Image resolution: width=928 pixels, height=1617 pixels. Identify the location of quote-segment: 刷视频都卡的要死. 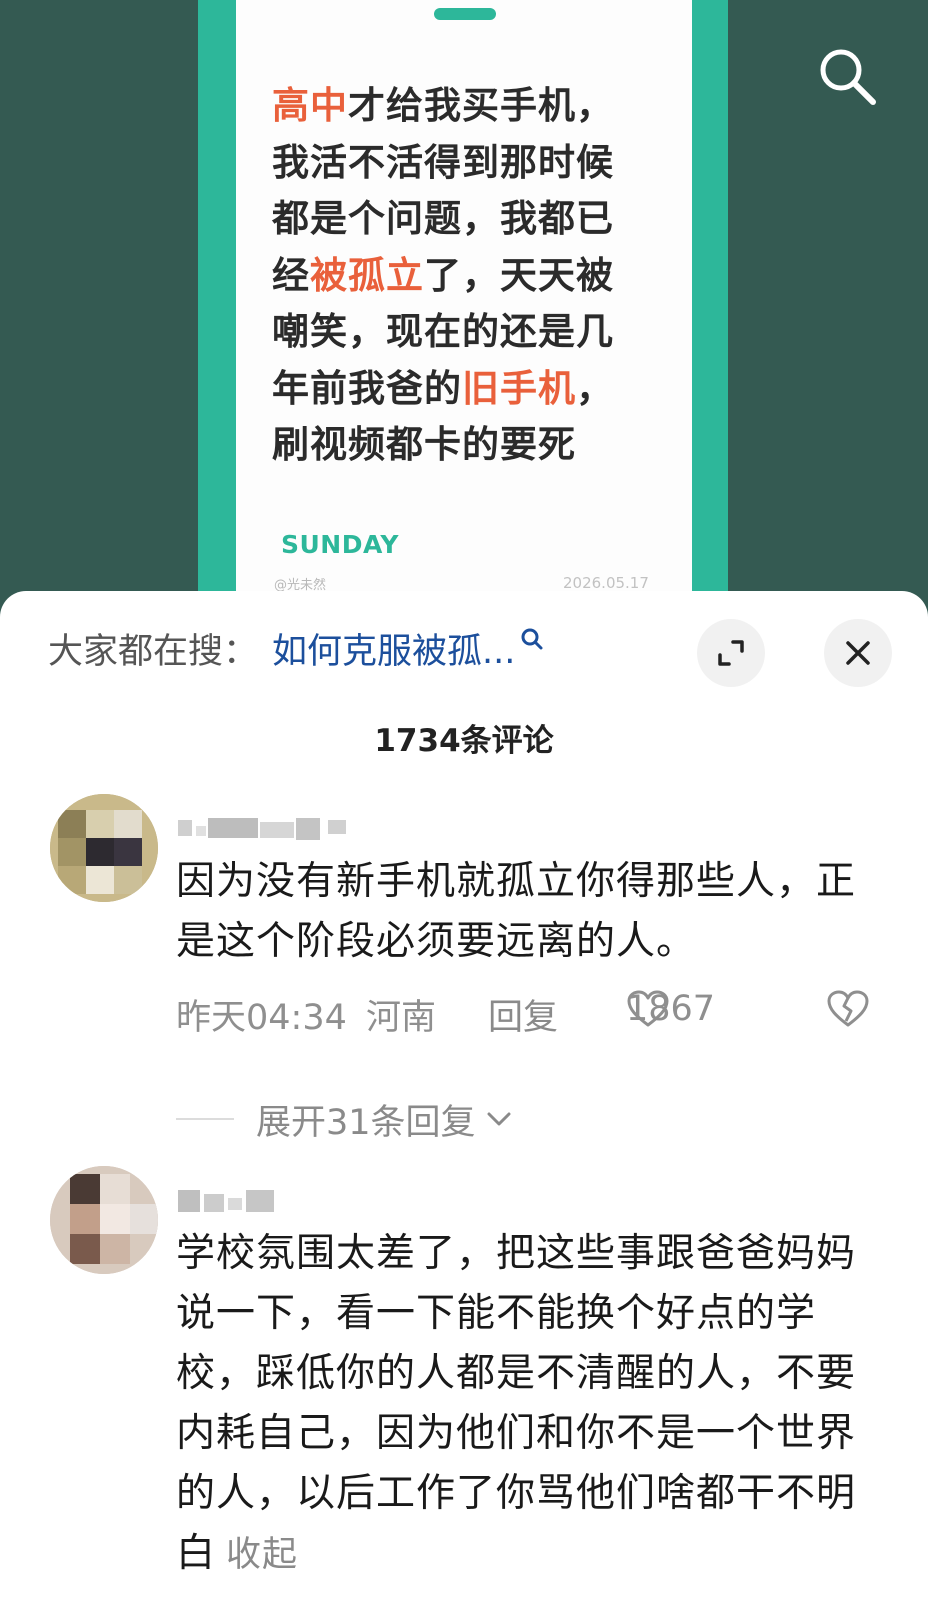
(424, 444).